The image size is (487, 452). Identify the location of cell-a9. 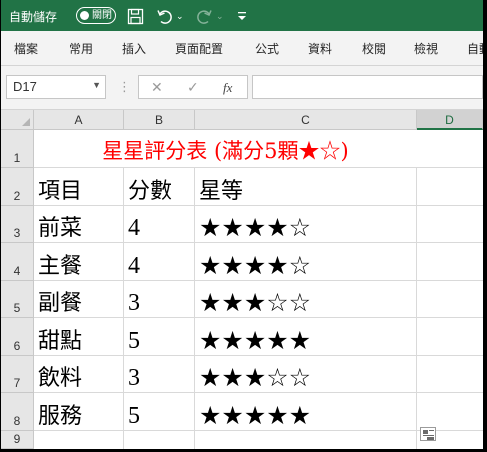
(79, 440).